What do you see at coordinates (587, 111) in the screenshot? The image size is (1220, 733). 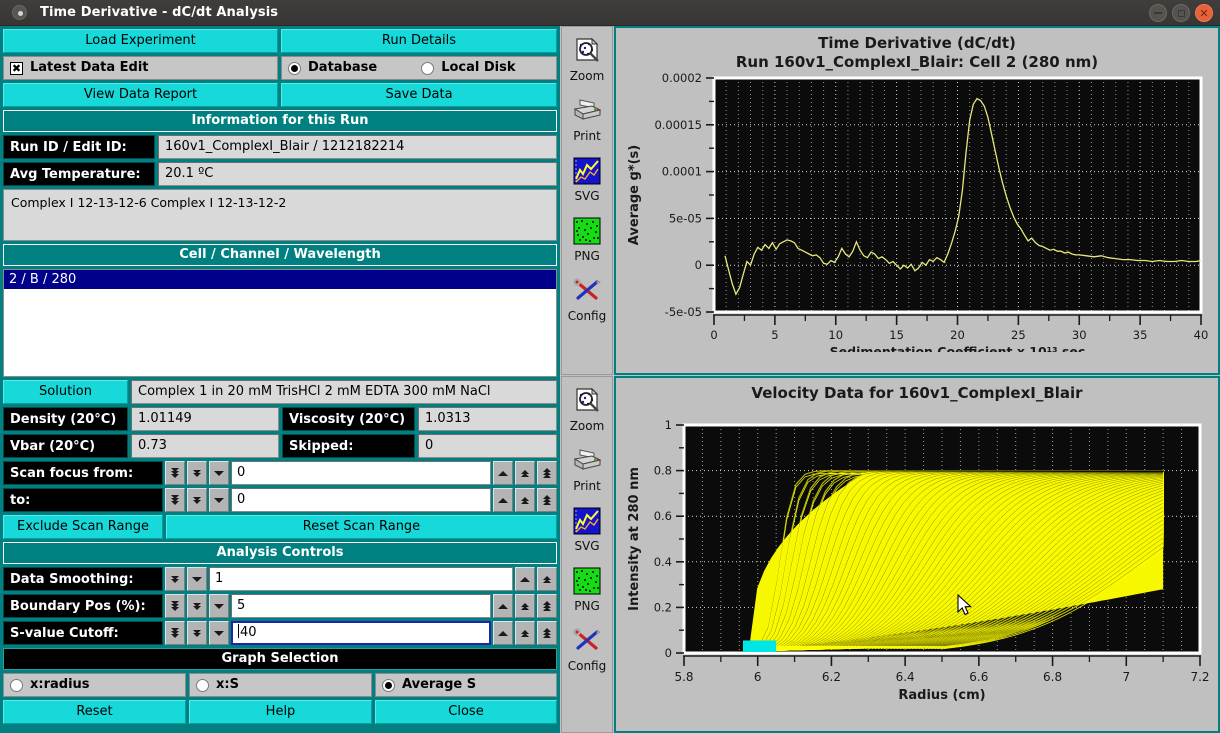 I see `printer-icon` at bounding box center [587, 111].